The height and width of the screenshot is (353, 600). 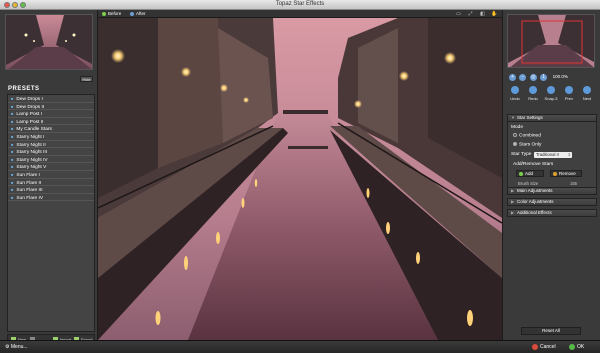 What do you see at coordinates (530, 173) in the screenshot?
I see `add-stars-button: Add` at bounding box center [530, 173].